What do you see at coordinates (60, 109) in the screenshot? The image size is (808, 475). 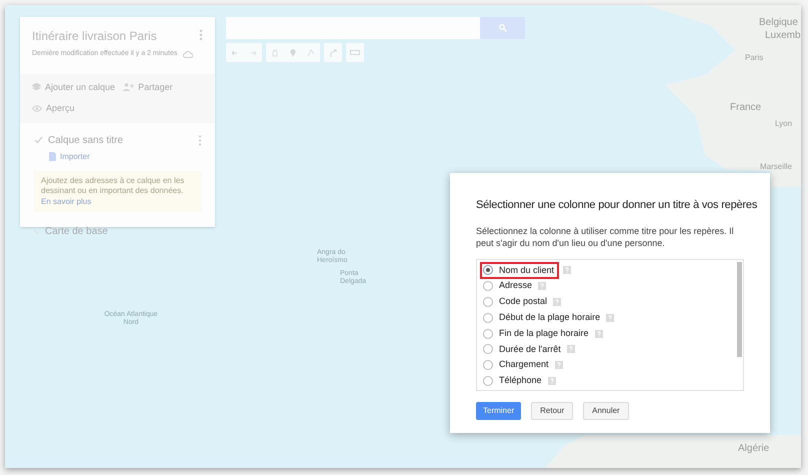 I see `preview-link: Aperçu` at bounding box center [60, 109].